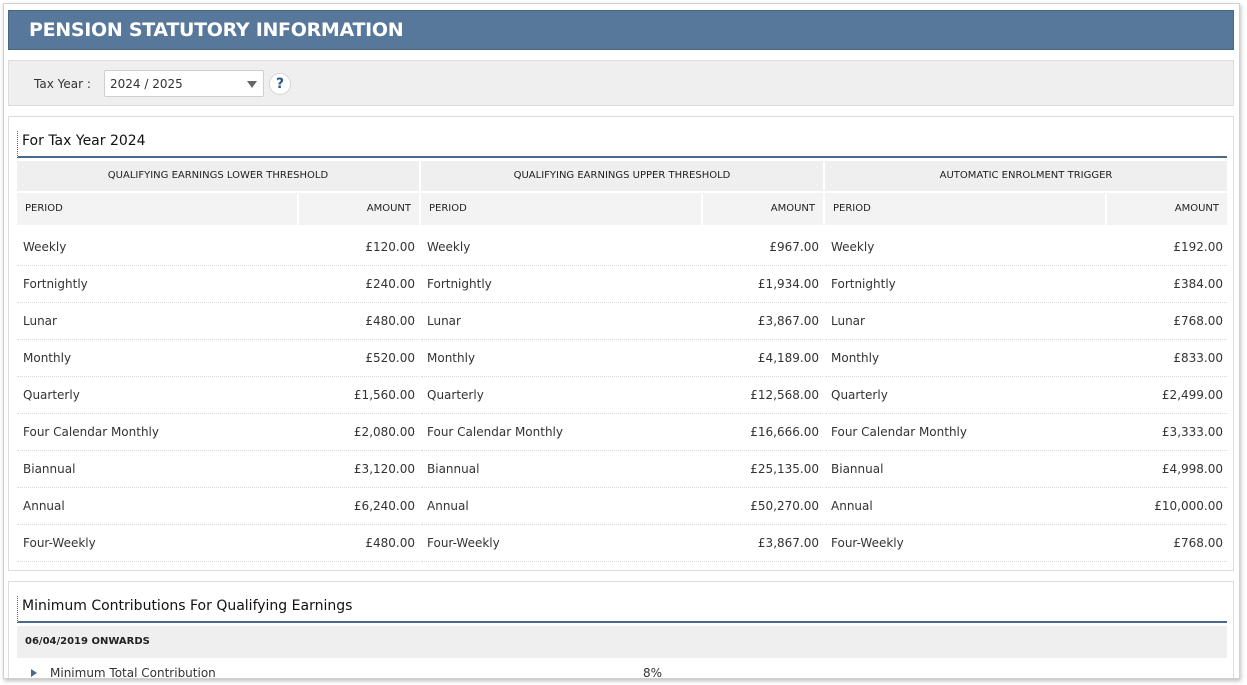 The image size is (1247, 685). What do you see at coordinates (62, 84) in the screenshot?
I see `tax-year-label: Tax Year :` at bounding box center [62, 84].